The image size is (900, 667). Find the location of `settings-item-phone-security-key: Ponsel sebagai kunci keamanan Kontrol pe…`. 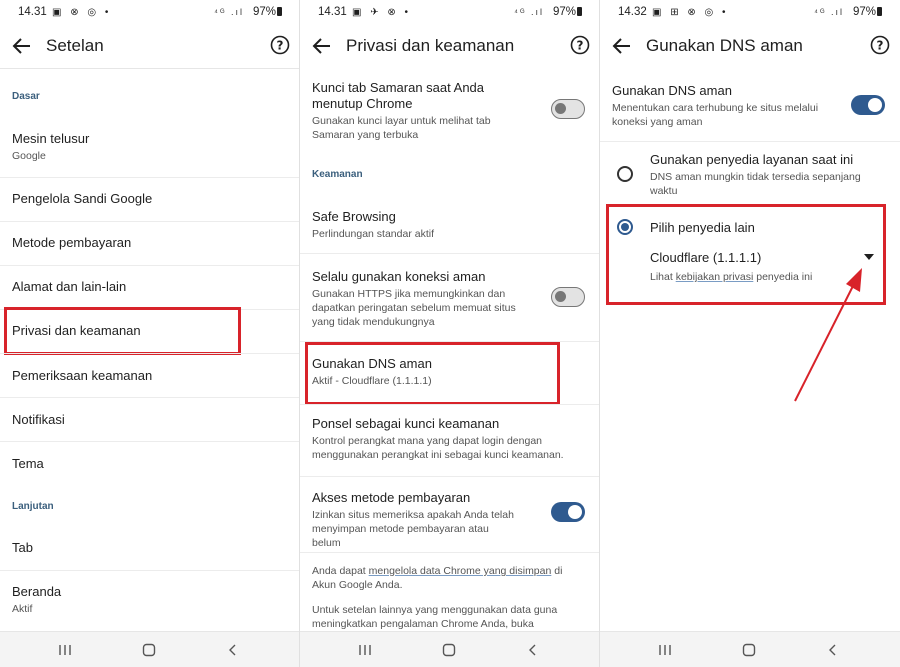

settings-item-phone-security-key: Ponsel sebagai kunci keamanan Kontrol pe… is located at coordinates (450, 439).